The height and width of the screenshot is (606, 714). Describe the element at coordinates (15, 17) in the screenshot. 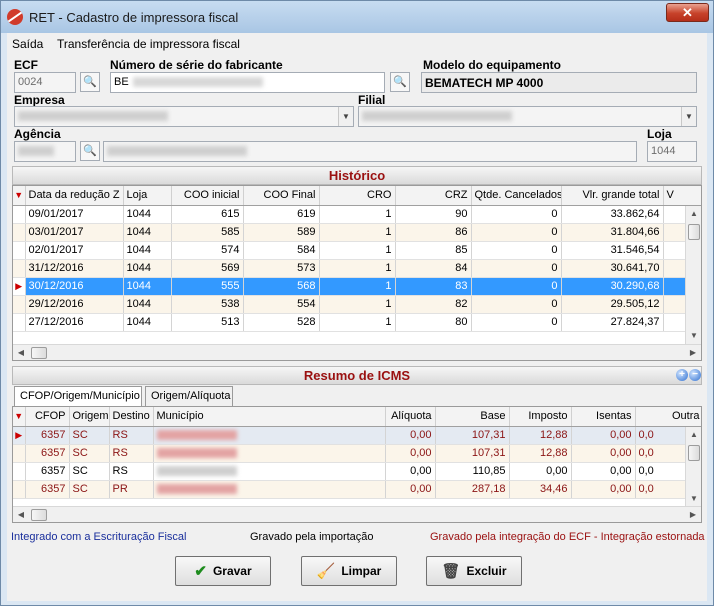

I see `app-logo-icon` at that location.